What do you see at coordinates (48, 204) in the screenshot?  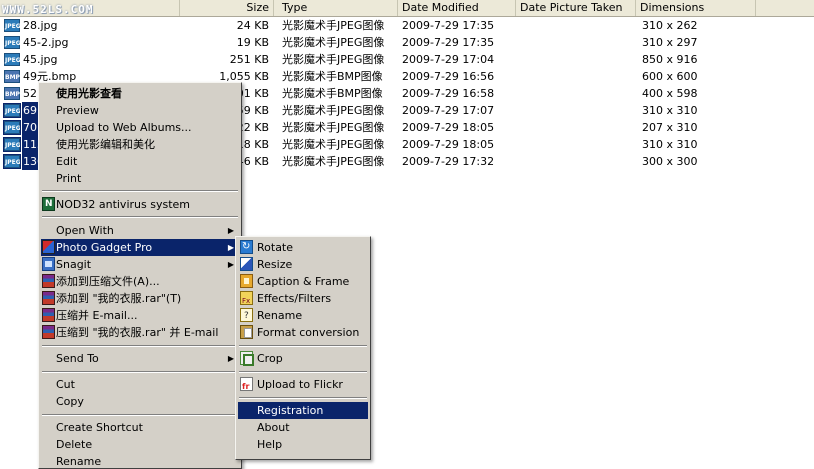 I see `nod32-icon` at bounding box center [48, 204].